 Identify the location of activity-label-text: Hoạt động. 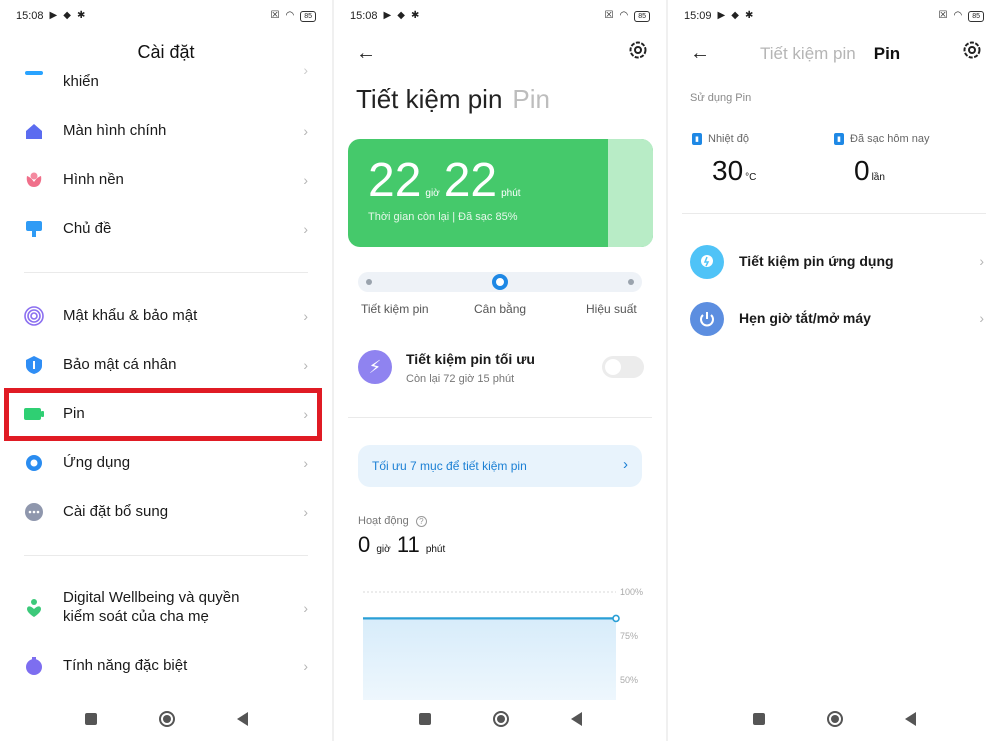
(383, 521).